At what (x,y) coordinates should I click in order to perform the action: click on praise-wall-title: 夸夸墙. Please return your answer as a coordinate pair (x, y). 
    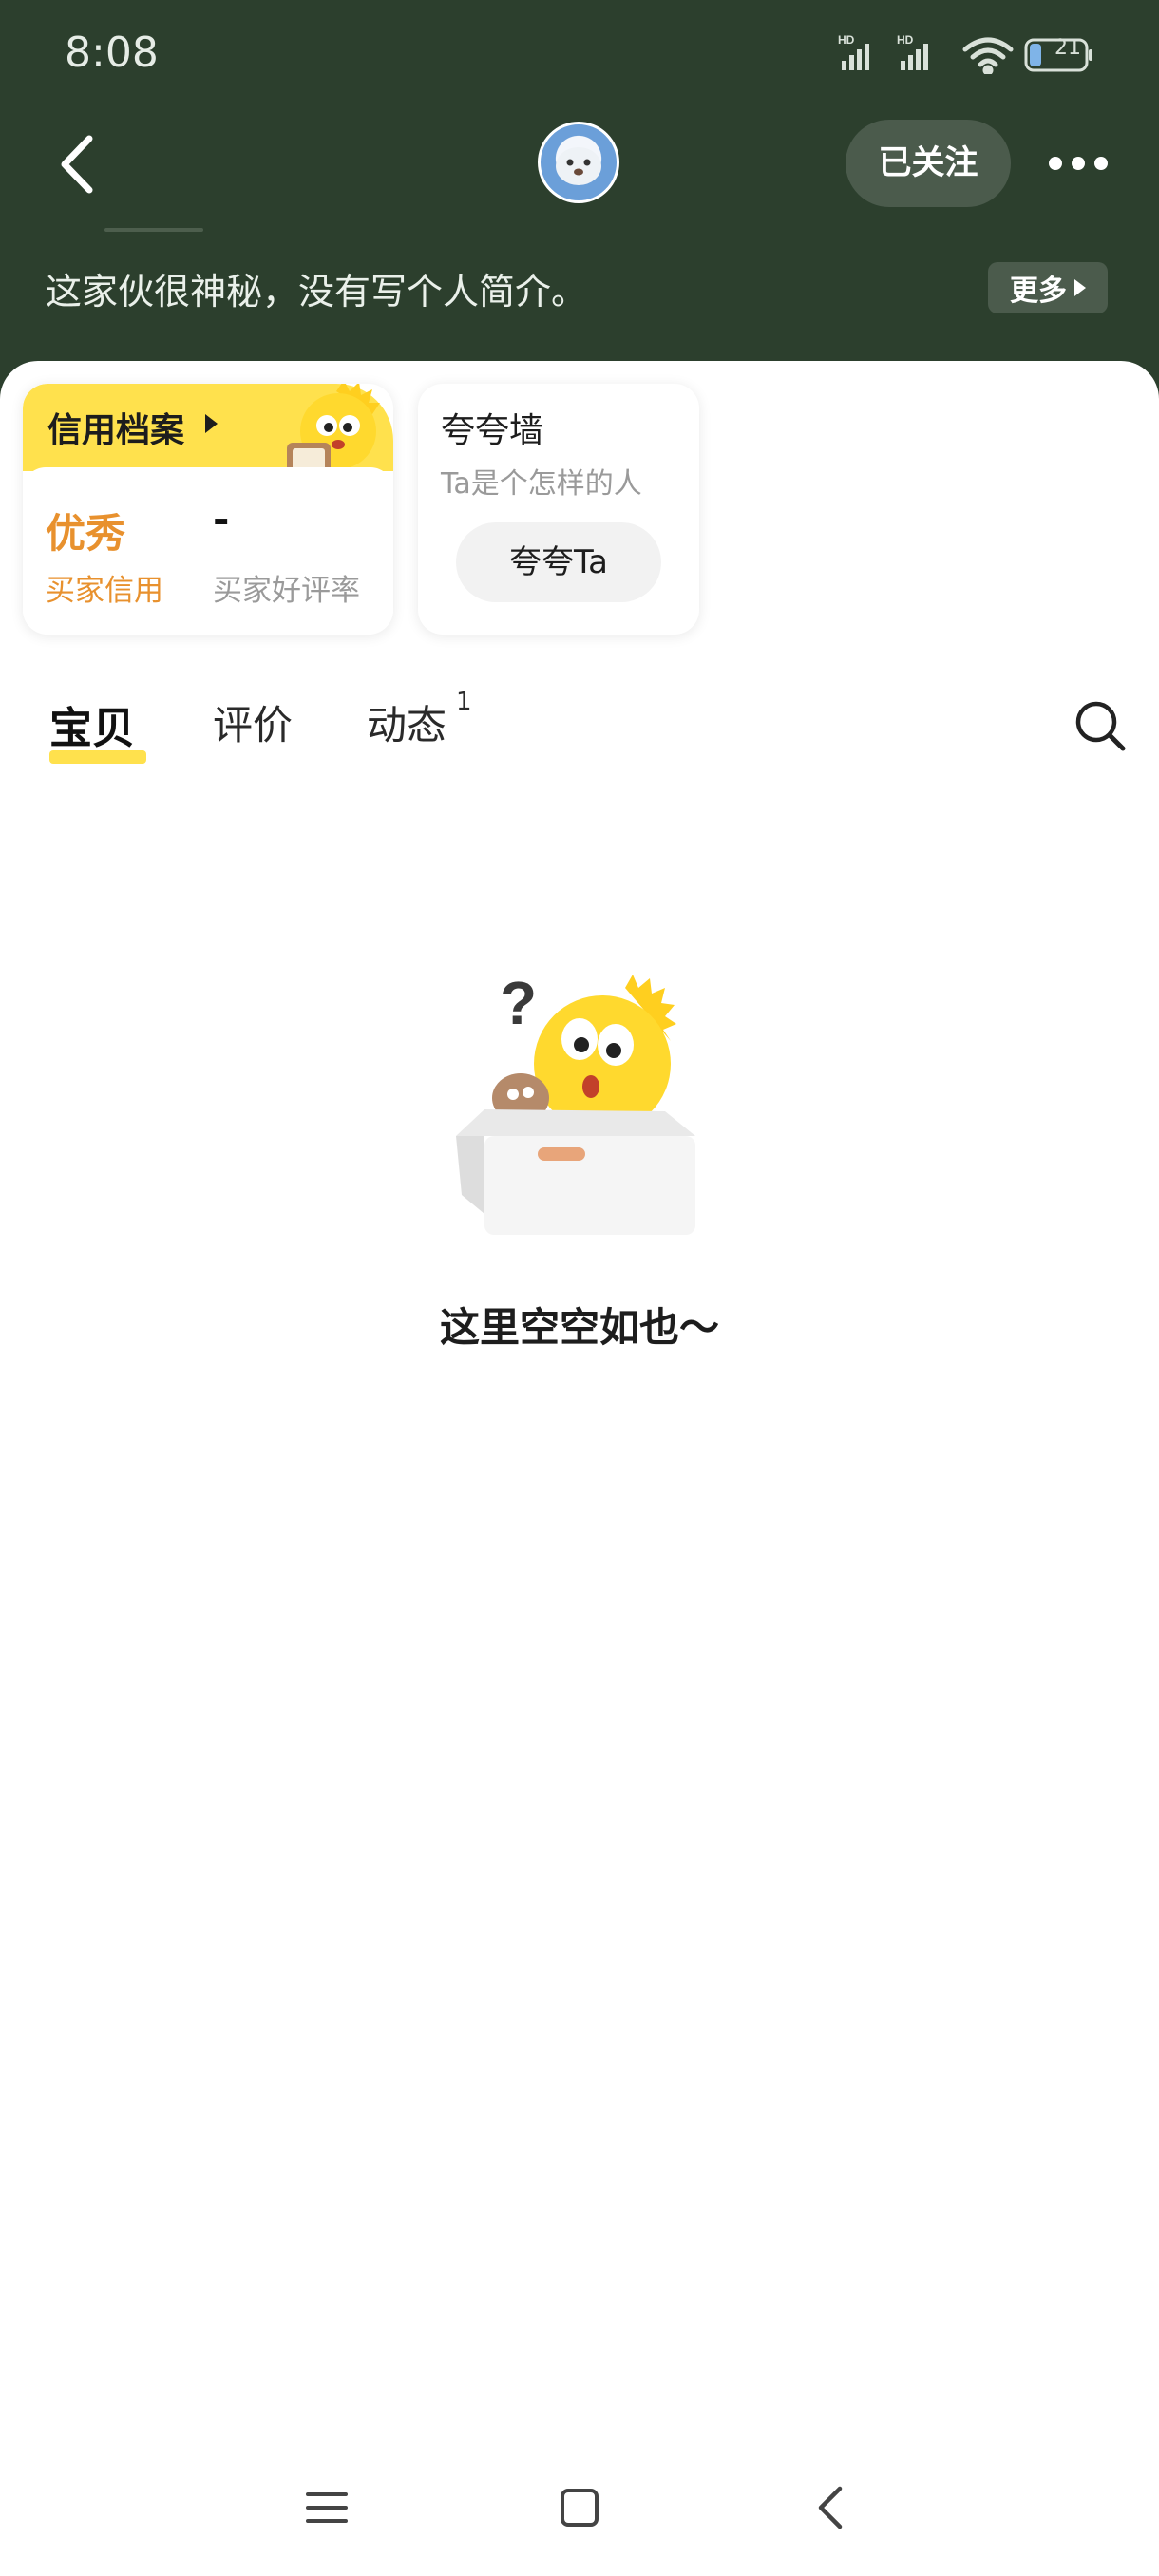
    Looking at the image, I should click on (492, 430).